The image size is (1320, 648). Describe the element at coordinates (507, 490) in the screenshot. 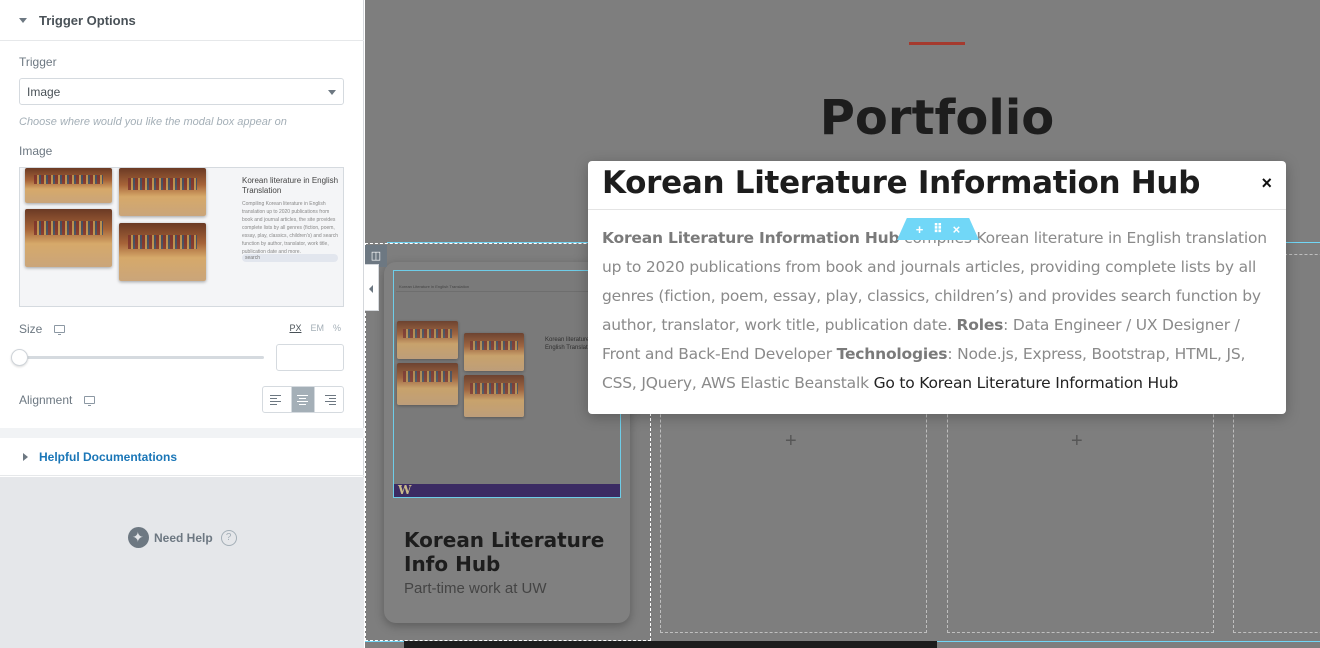

I see `uw-logo-bar: W` at that location.